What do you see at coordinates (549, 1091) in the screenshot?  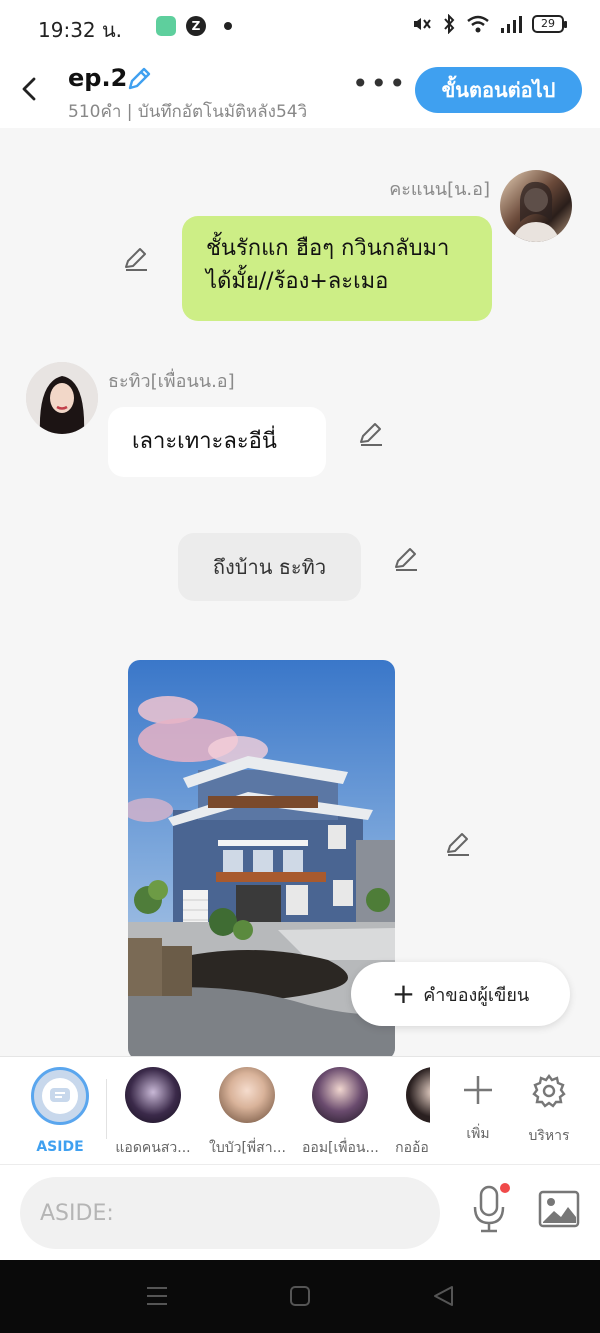 I see `gear-icon` at bounding box center [549, 1091].